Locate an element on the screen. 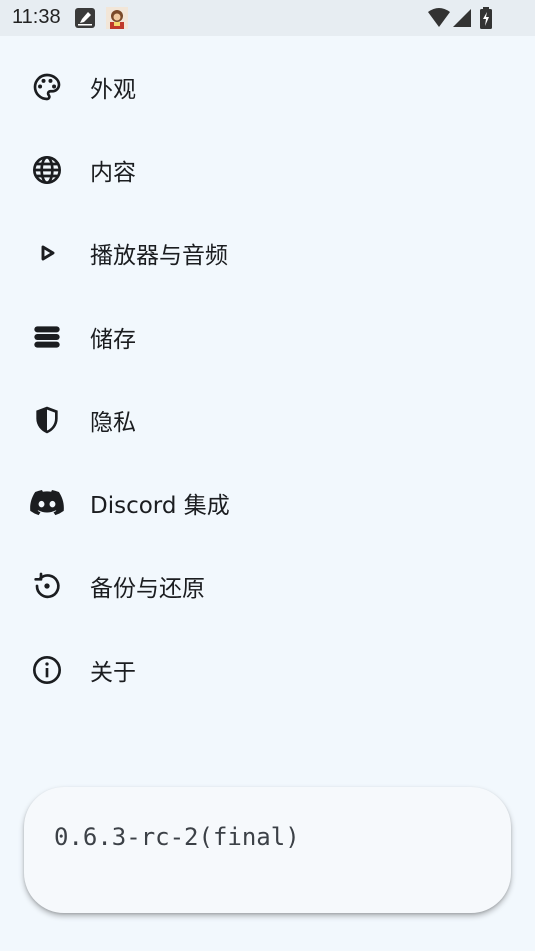  settings-item-label: 播放器与音频 is located at coordinates (159, 256).